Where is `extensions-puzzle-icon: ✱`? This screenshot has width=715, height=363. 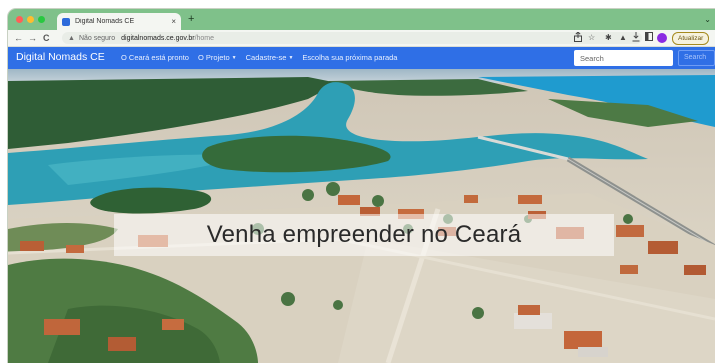 extensions-puzzle-icon: ✱ is located at coordinates (608, 38).